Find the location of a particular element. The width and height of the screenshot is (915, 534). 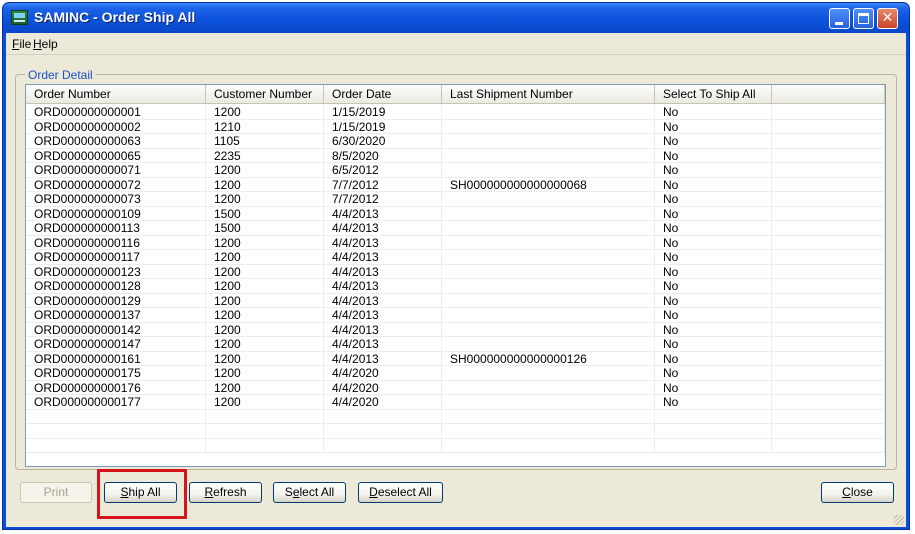

order-number-cell: ORD000000000161 is located at coordinates (116, 358).